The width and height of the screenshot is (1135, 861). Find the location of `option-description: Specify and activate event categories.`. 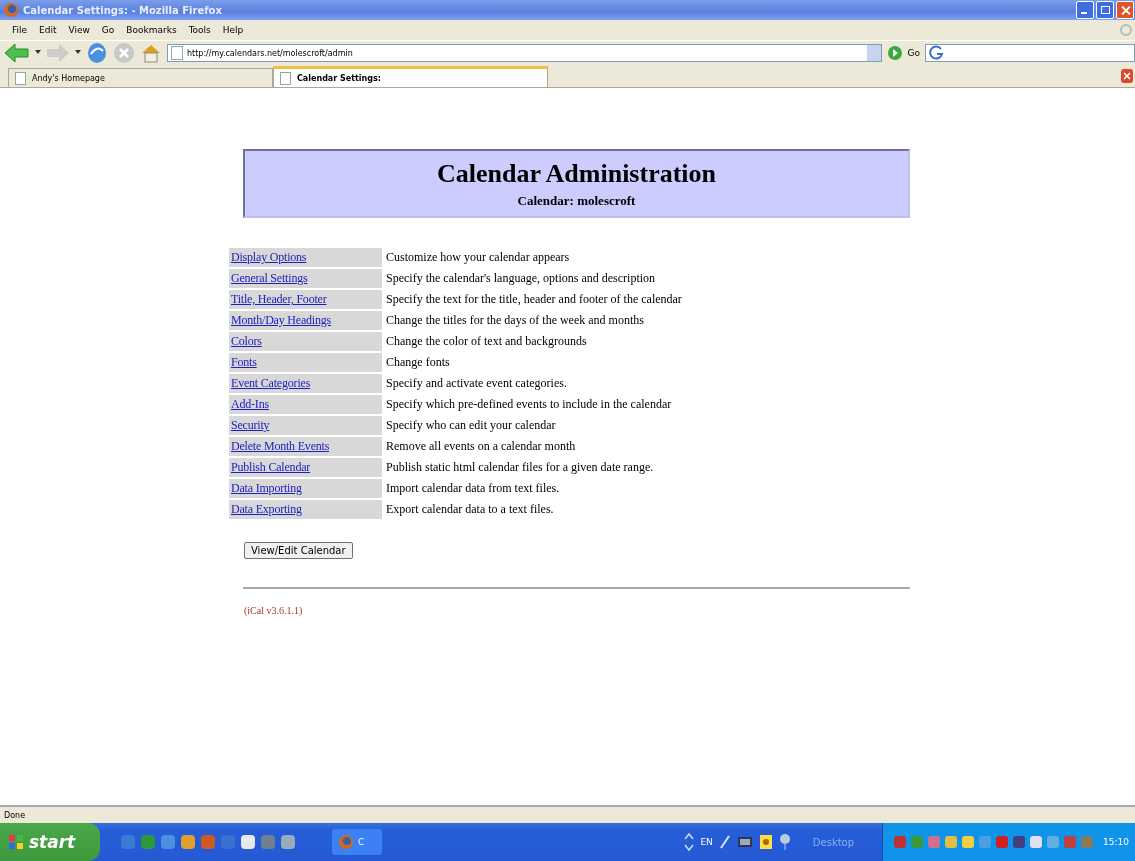

option-description: Specify and activate event categories. is located at coordinates (476, 383).